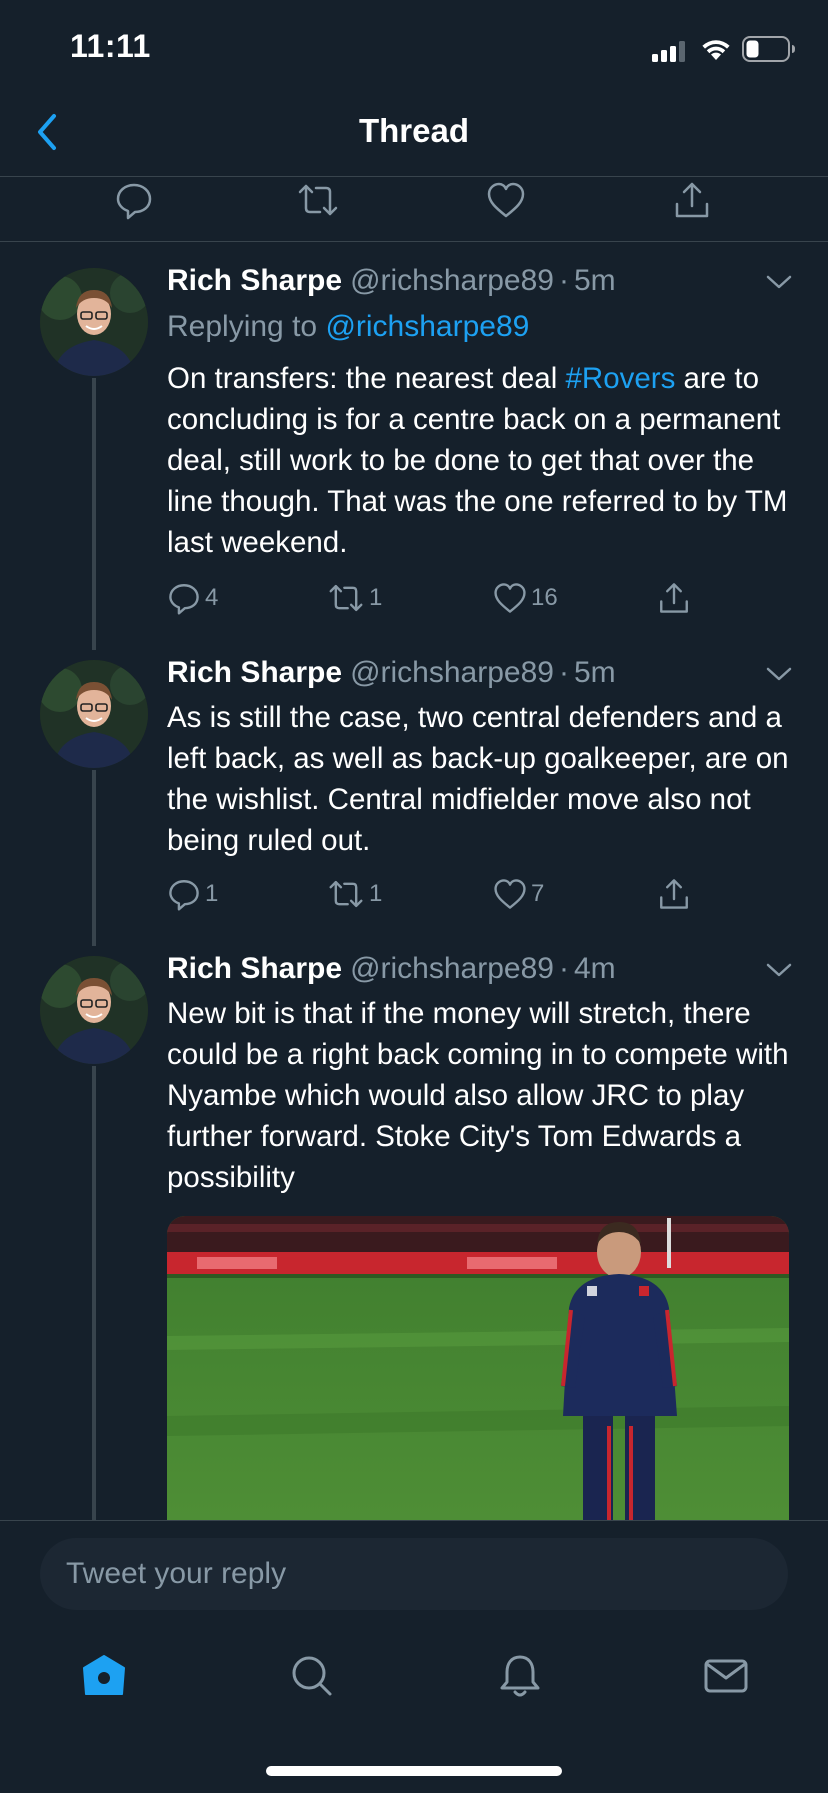  I want to click on like-count: 16, so click(544, 597).